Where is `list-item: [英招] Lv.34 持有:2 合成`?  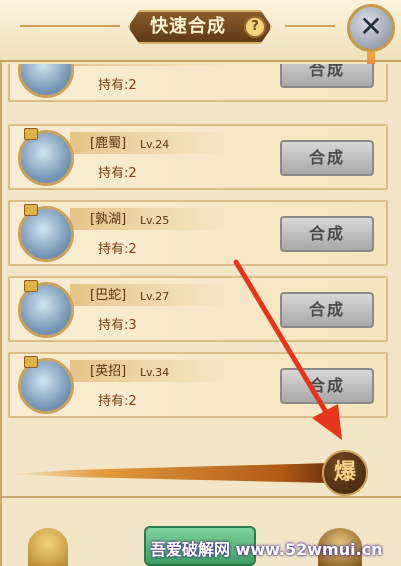 list-item: [英招] Lv.34 持有:2 合成 is located at coordinates (198, 385).